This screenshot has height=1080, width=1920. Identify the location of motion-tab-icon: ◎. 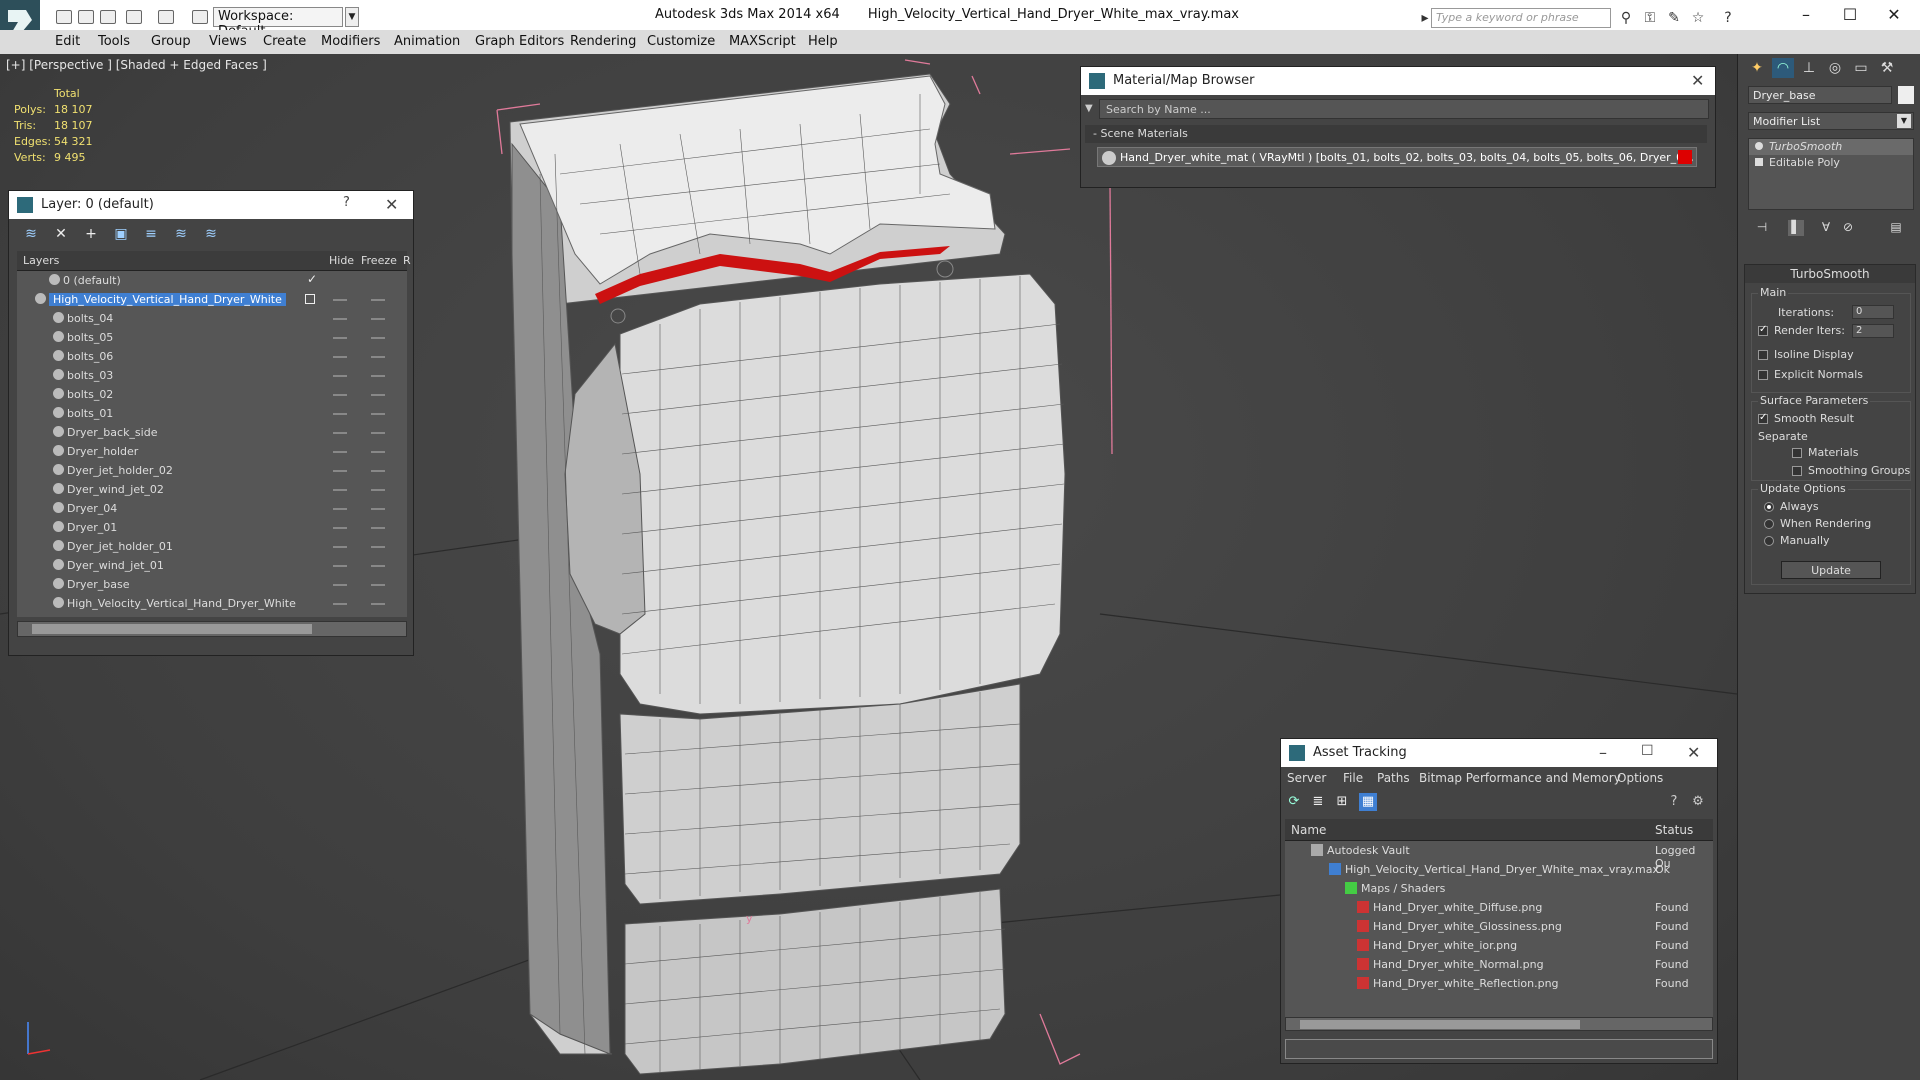
(1835, 68).